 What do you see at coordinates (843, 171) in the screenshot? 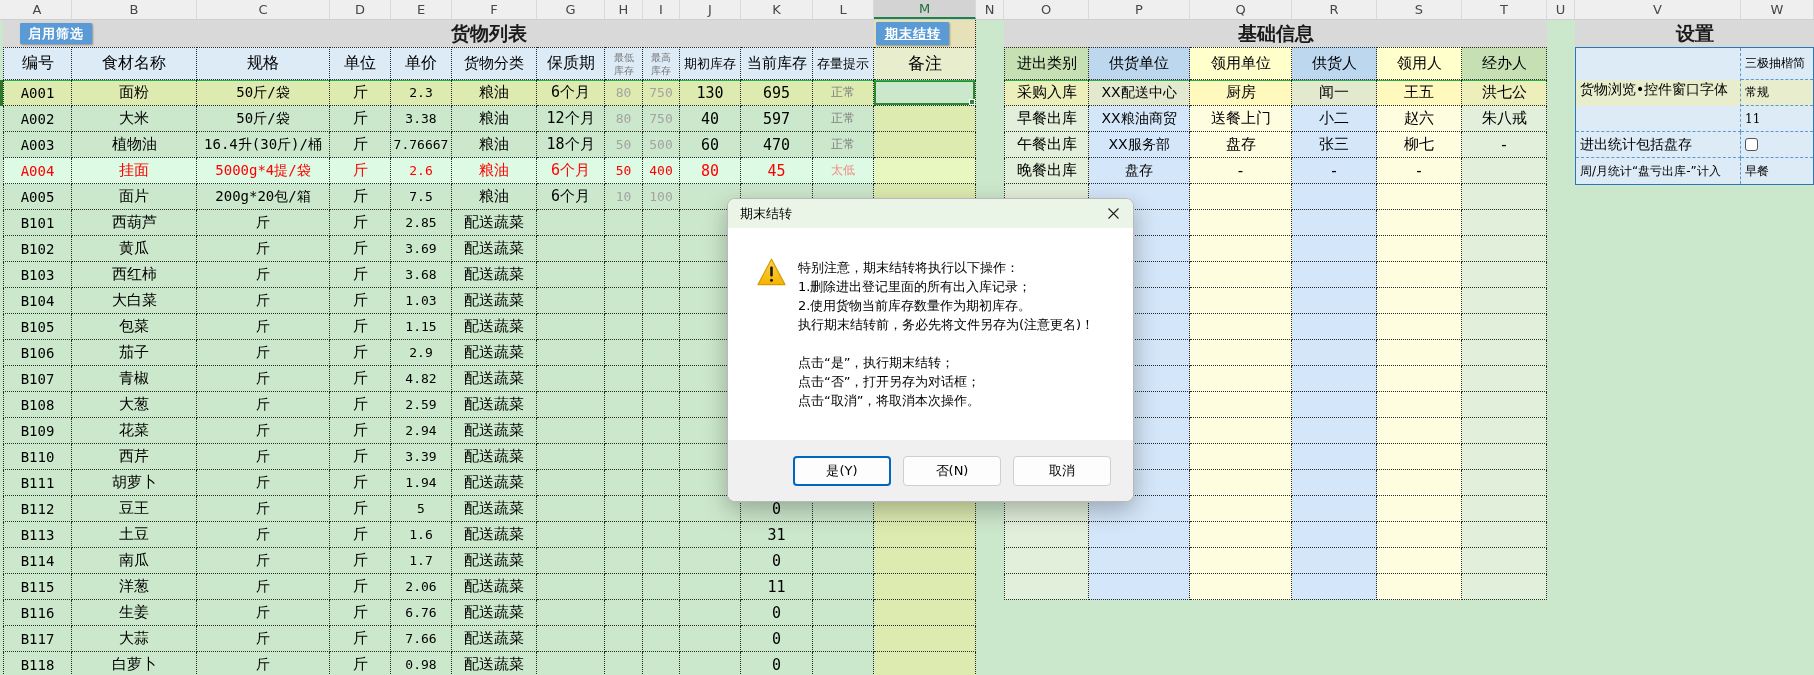
I see `table-cell: 太低` at bounding box center [843, 171].